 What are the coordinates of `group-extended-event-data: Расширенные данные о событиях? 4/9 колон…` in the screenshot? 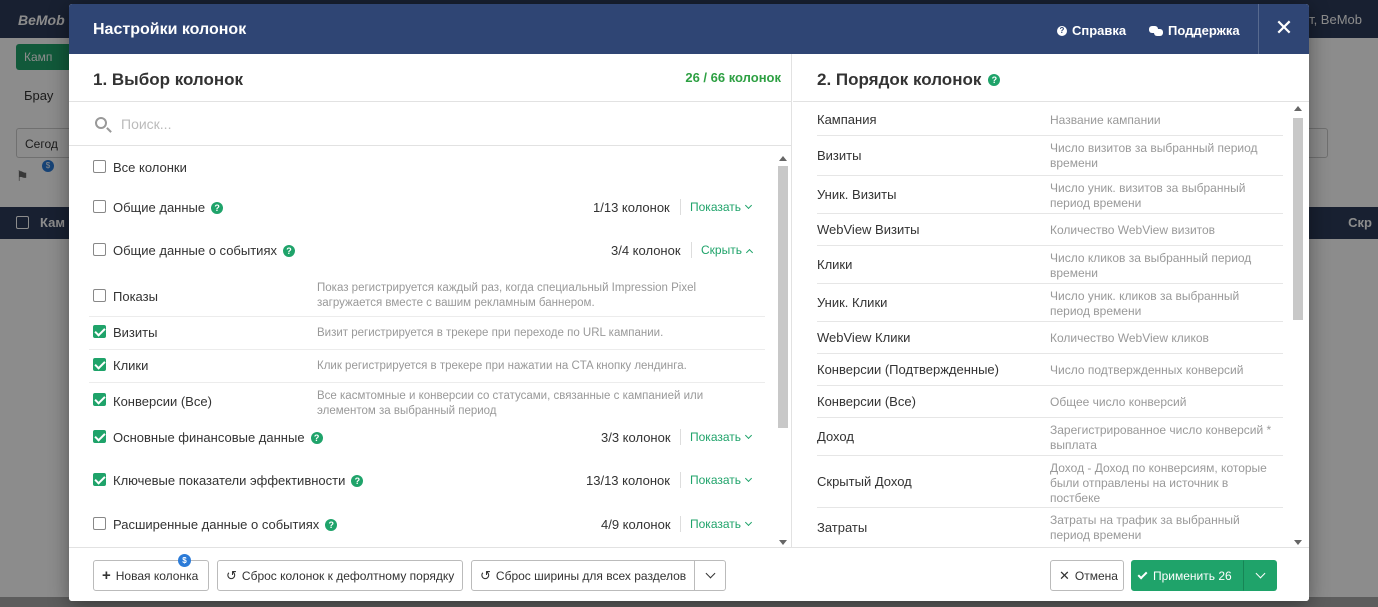 It's located at (421, 525).